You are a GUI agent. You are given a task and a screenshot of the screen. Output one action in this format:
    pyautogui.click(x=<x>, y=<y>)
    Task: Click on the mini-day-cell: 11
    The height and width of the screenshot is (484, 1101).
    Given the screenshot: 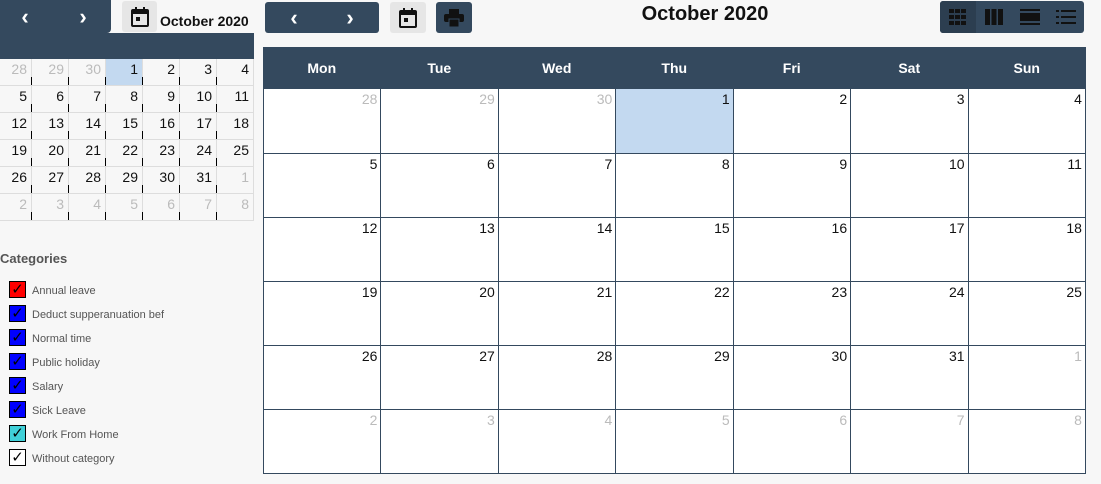 What is the action you would take?
    pyautogui.click(x=235, y=99)
    